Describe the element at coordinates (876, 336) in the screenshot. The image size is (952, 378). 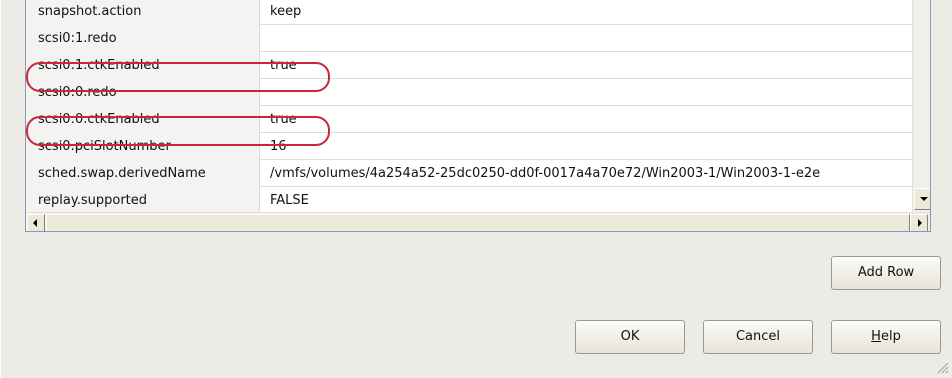
I see `help-mnemonic: H` at that location.